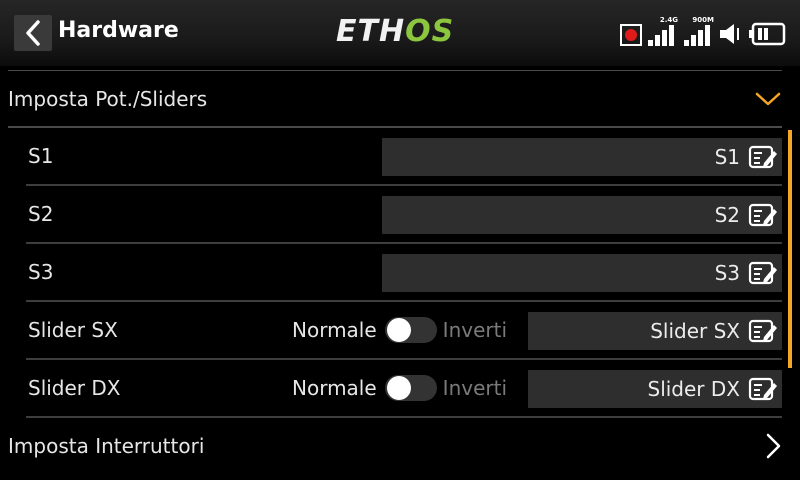 The width and height of the screenshot is (800, 480). Describe the element at coordinates (395, 31) in the screenshot. I see `ethos-logo: ETHOS` at that location.